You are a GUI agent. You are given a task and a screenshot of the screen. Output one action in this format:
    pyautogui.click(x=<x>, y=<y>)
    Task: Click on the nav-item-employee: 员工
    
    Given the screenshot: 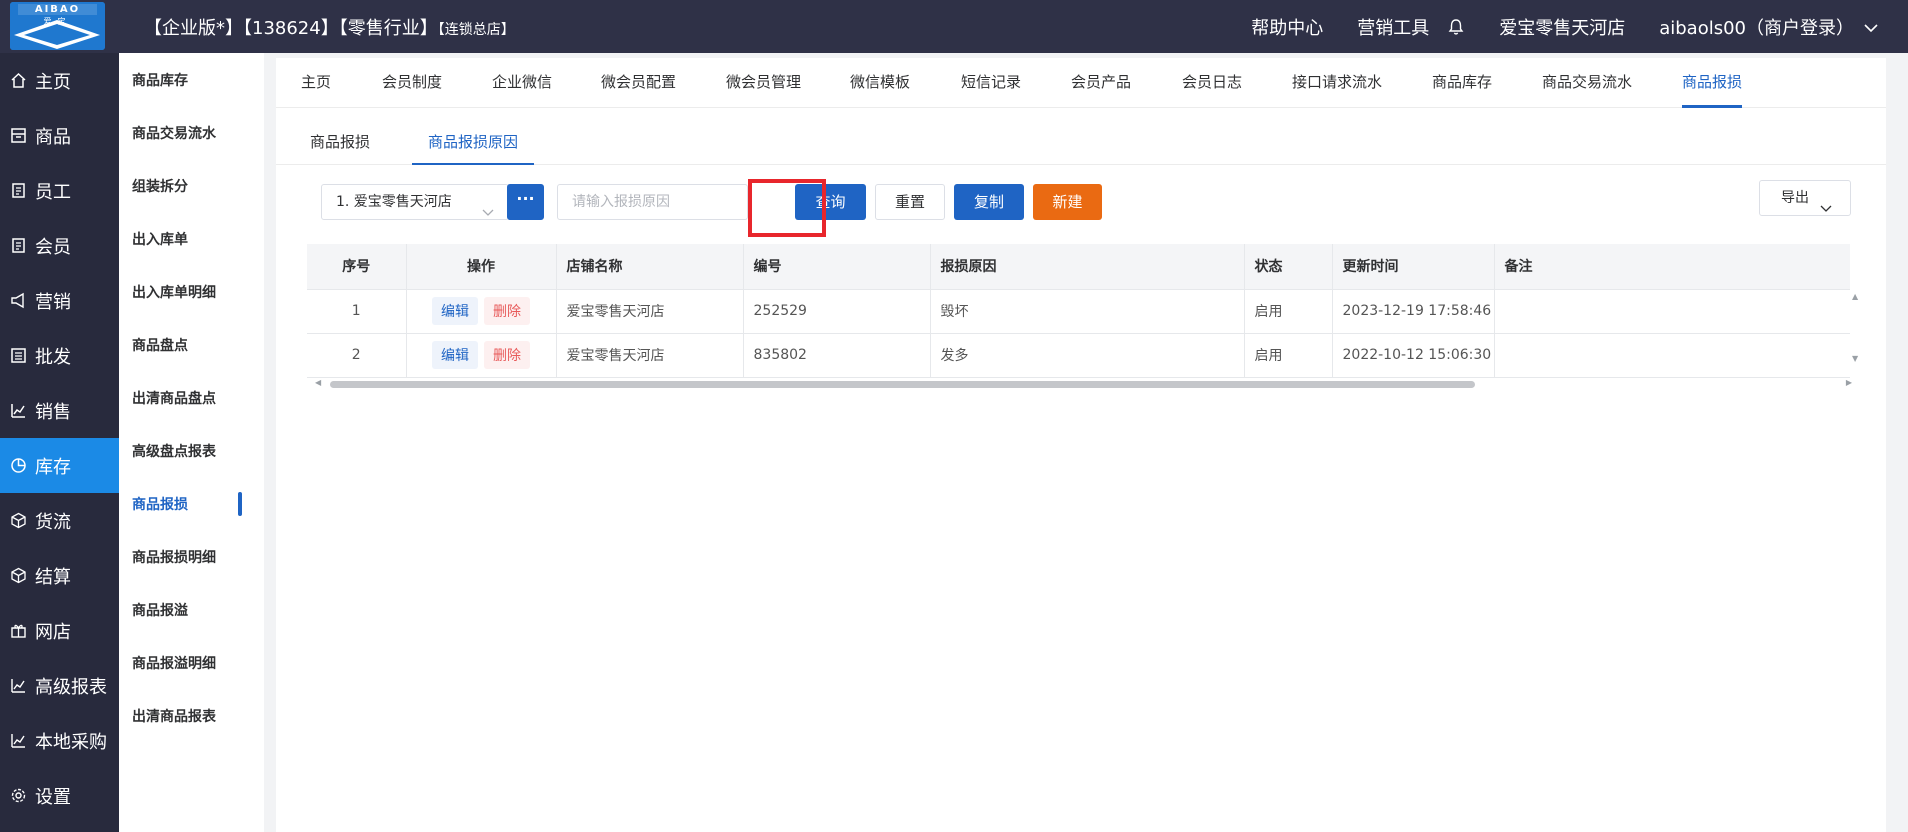 What is the action you would take?
    pyautogui.click(x=59, y=190)
    